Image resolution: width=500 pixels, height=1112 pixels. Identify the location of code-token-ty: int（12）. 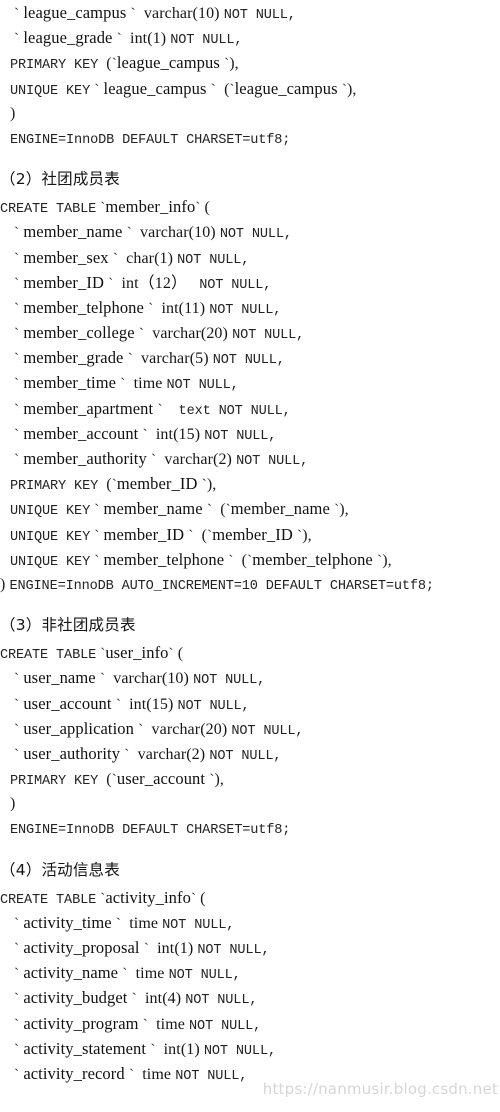
(152, 283).